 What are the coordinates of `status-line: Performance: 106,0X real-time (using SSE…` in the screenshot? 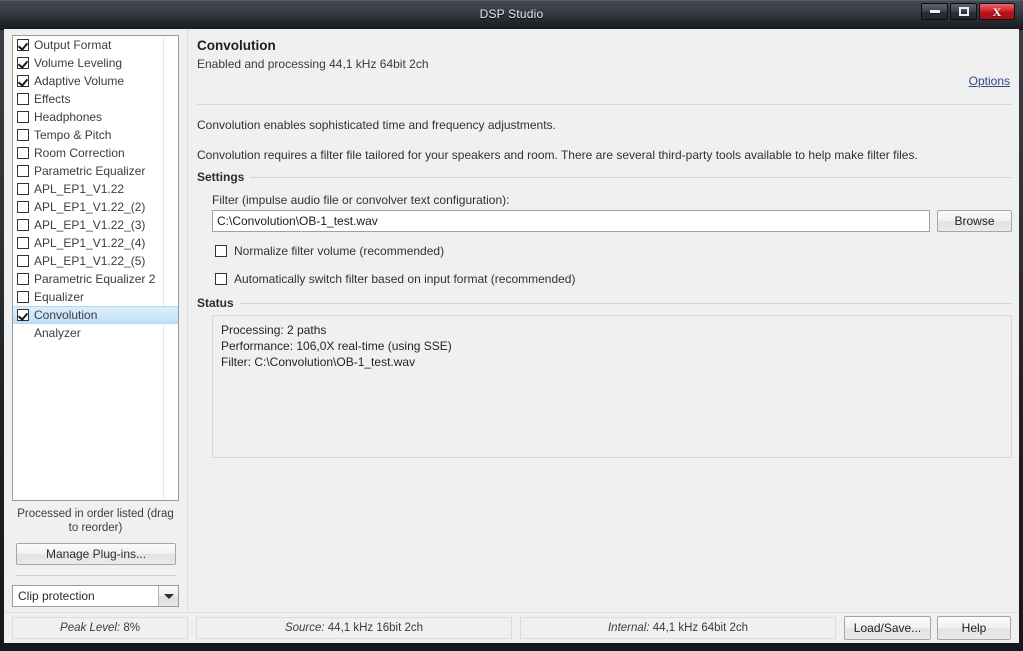 It's located at (336, 346).